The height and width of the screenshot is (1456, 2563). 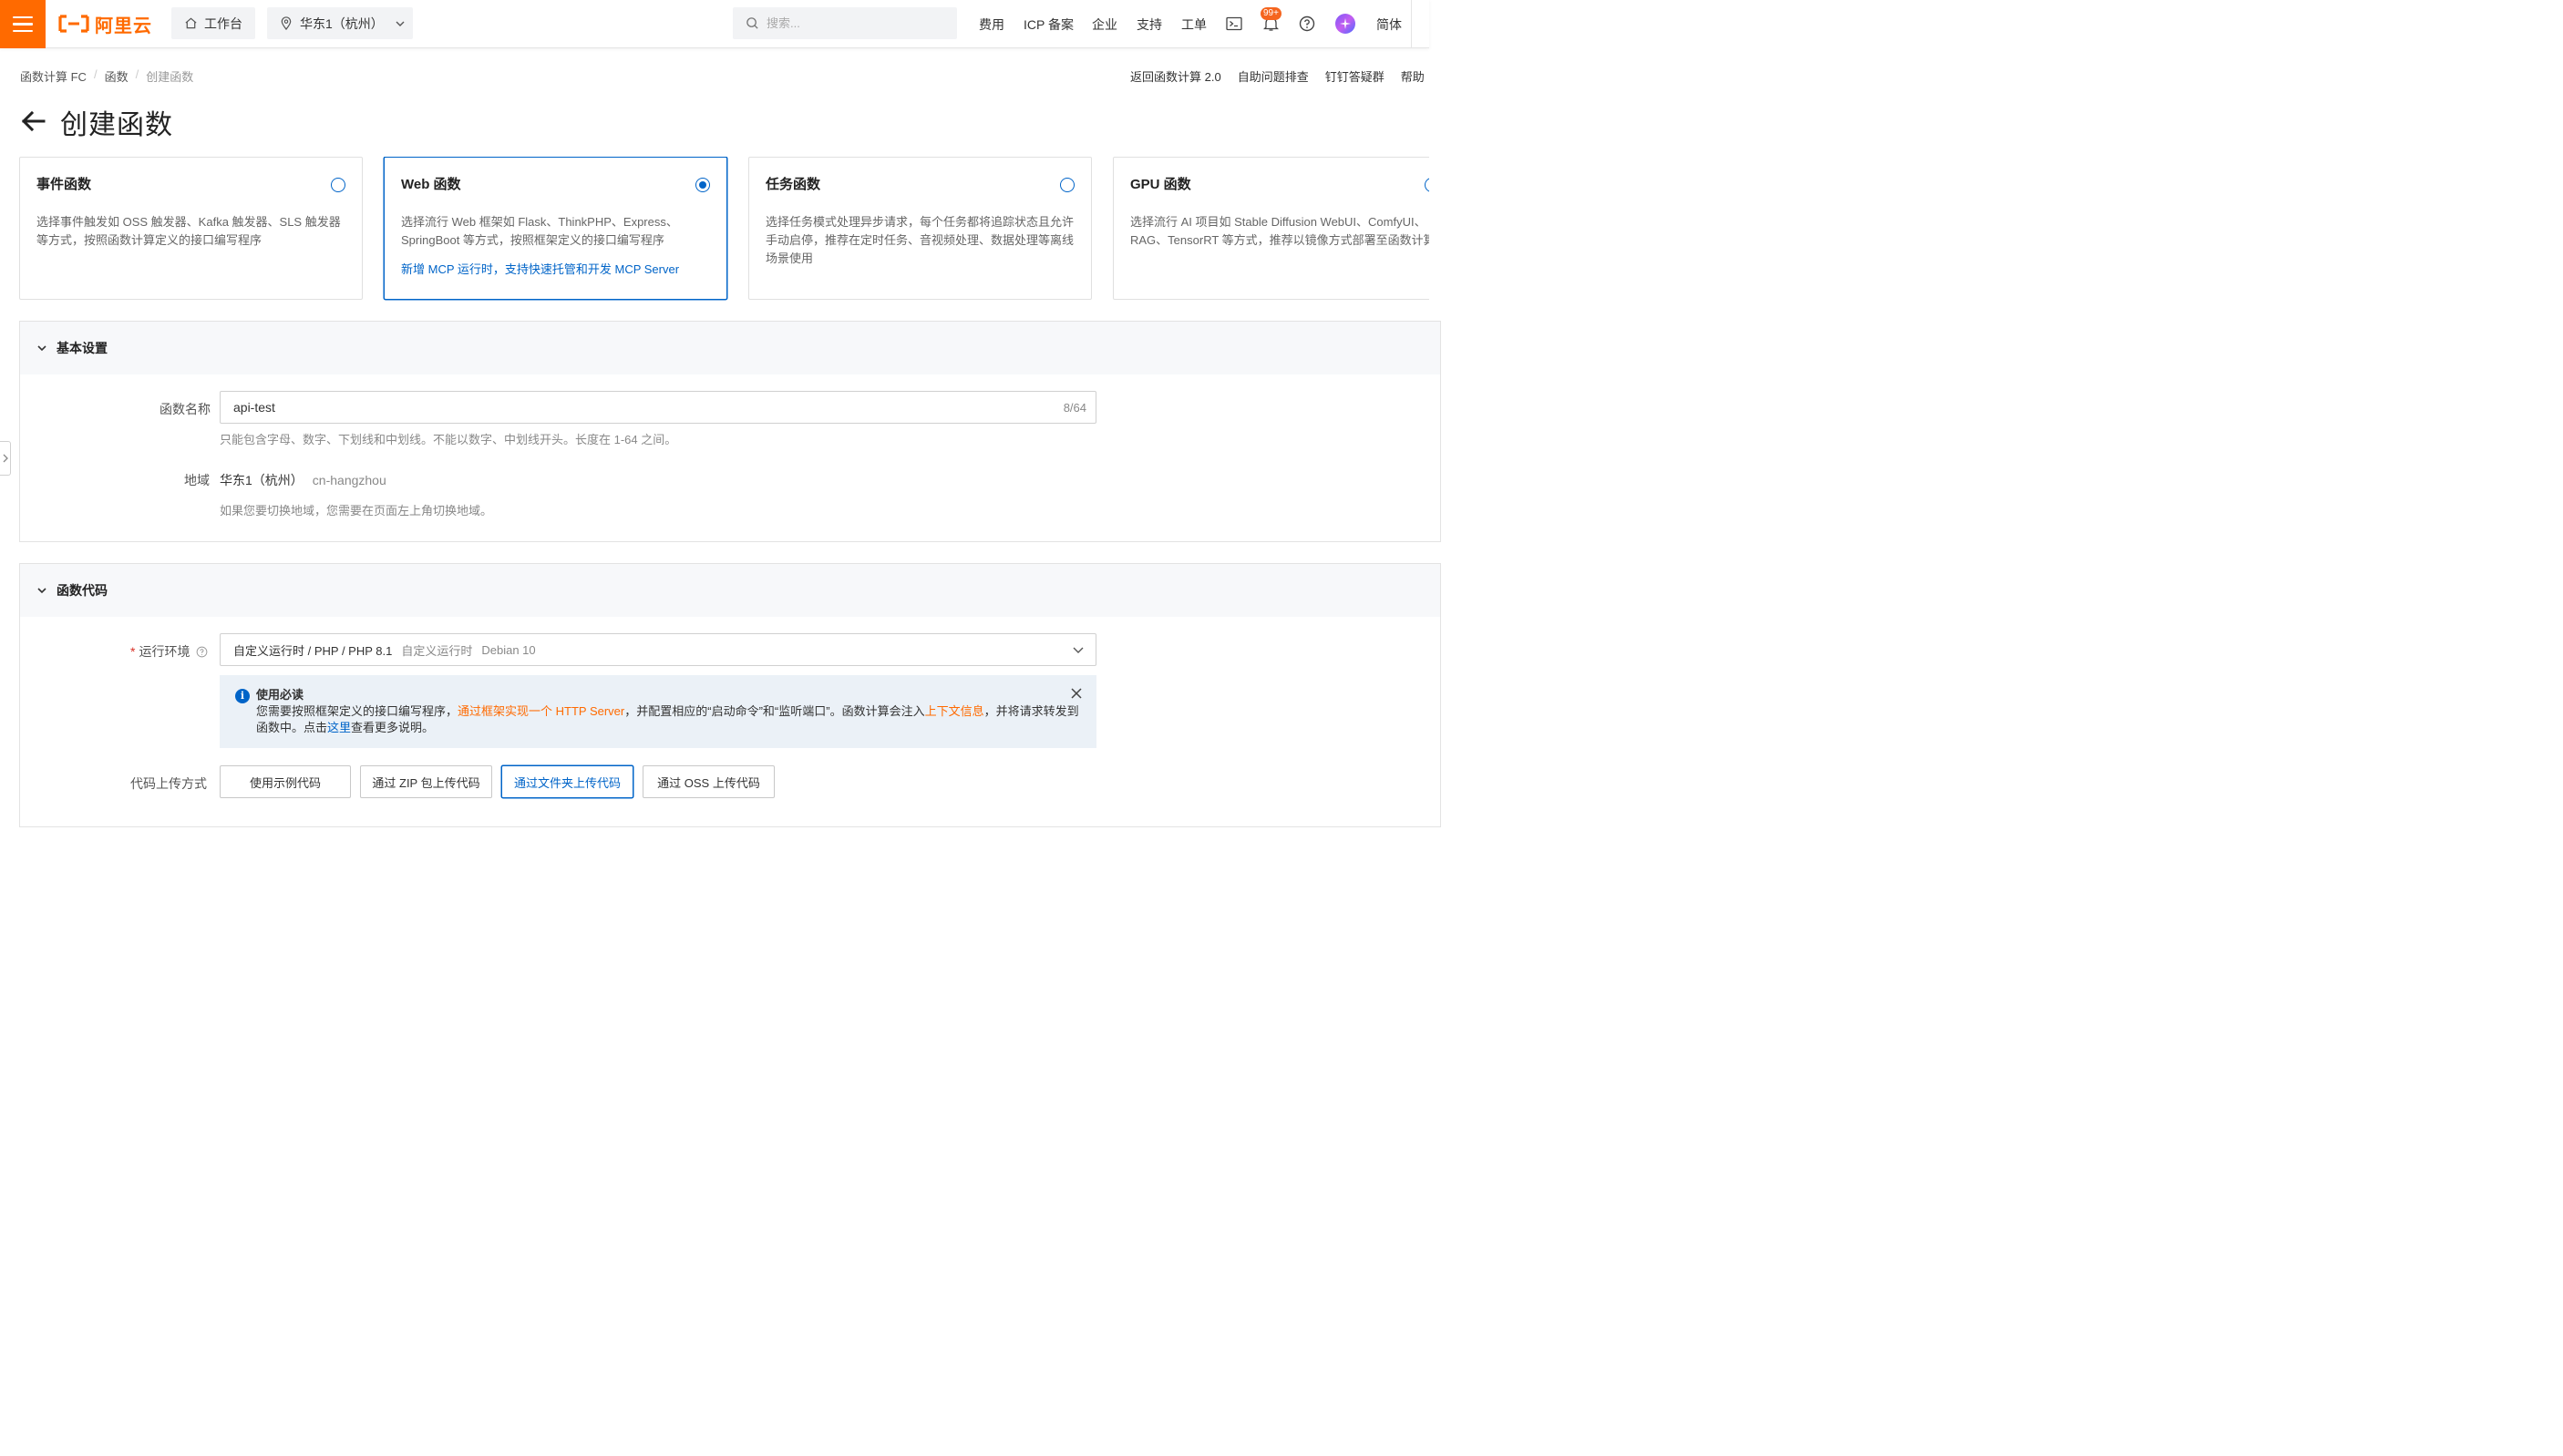 What do you see at coordinates (1273, 76) in the screenshot?
I see `self-help-troubleshoot-link: 自助问题排查` at bounding box center [1273, 76].